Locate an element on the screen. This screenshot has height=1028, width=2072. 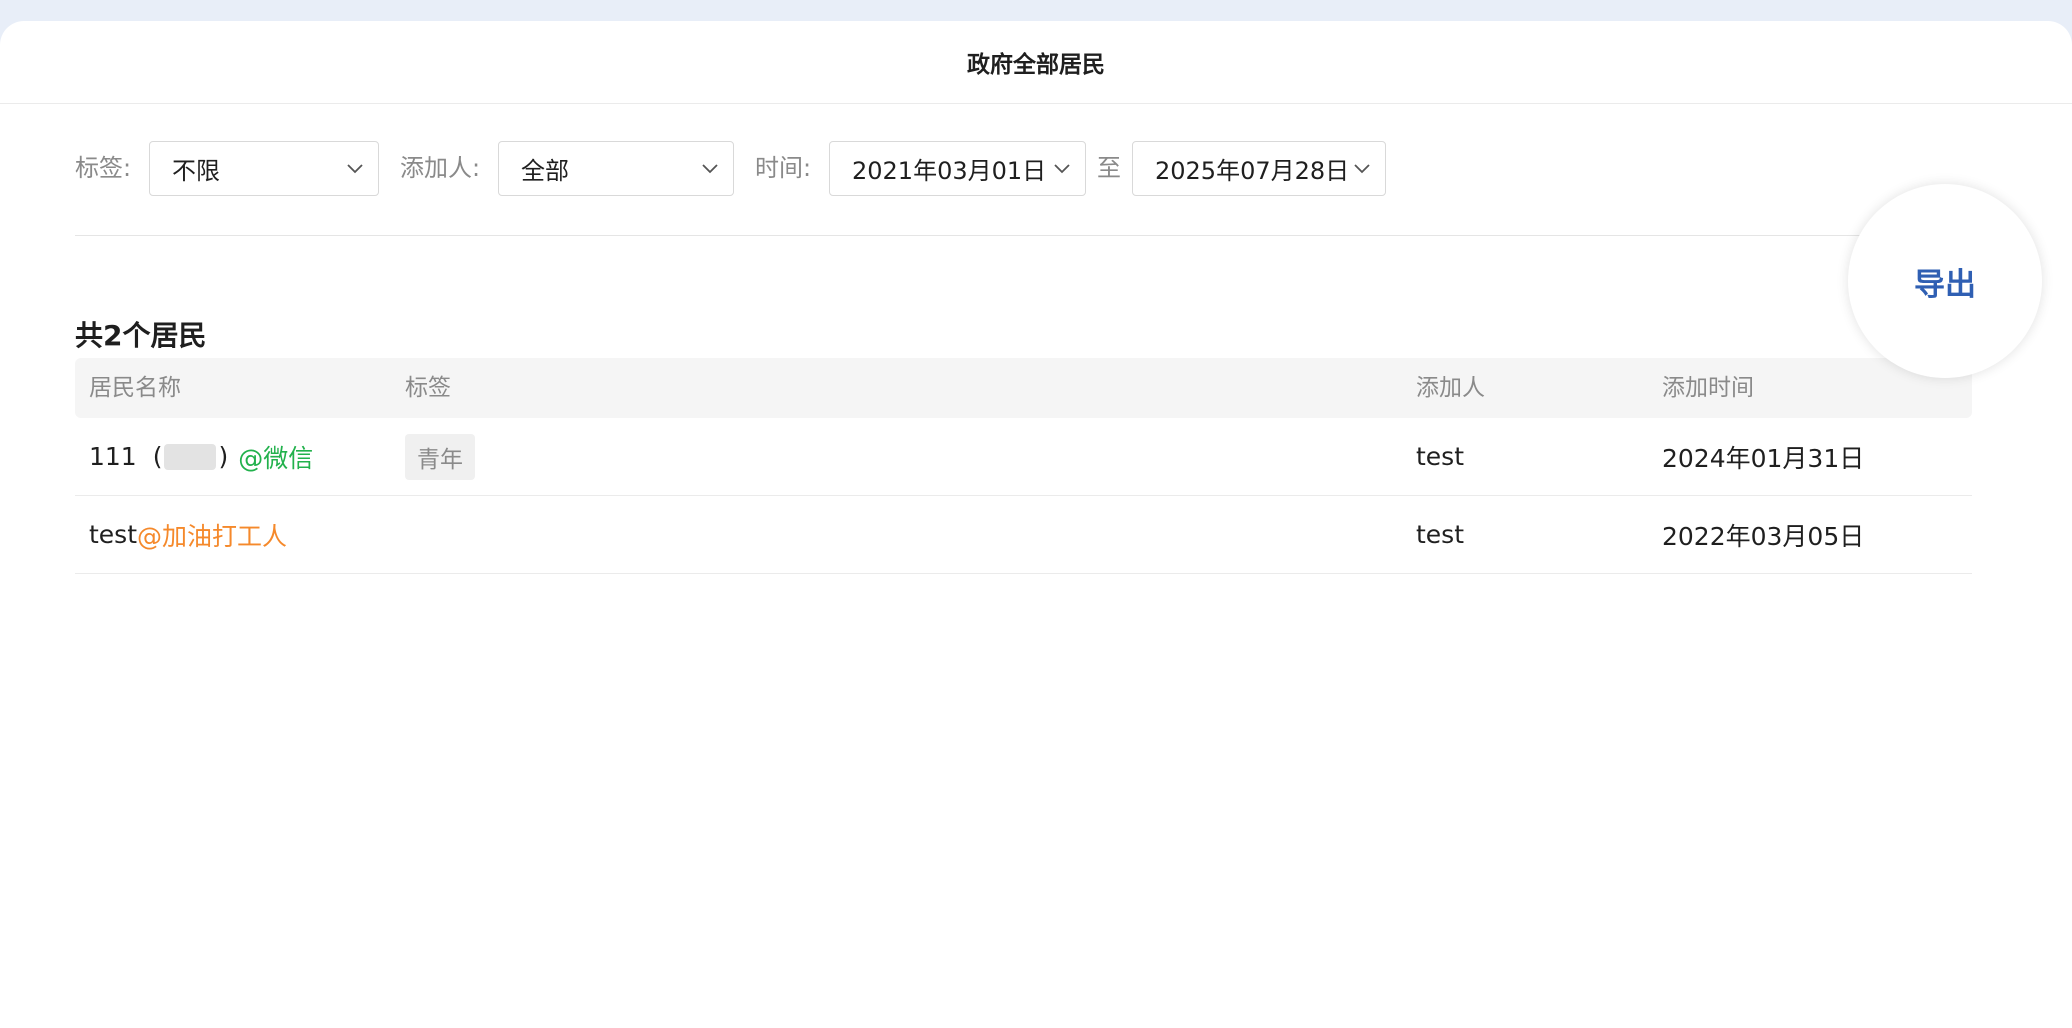
resident-name-cell: 111 ( ) @微信 is located at coordinates (201, 456).